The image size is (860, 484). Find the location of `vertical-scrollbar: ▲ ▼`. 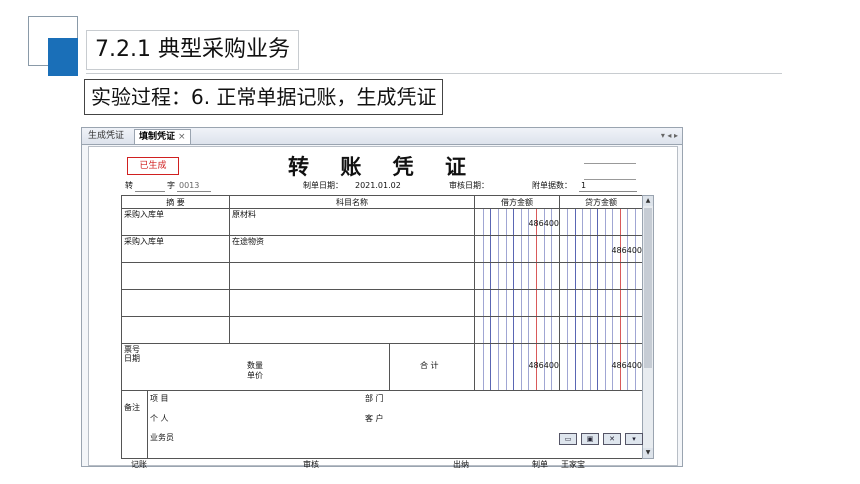

vertical-scrollbar: ▲ ▼ is located at coordinates (648, 327).